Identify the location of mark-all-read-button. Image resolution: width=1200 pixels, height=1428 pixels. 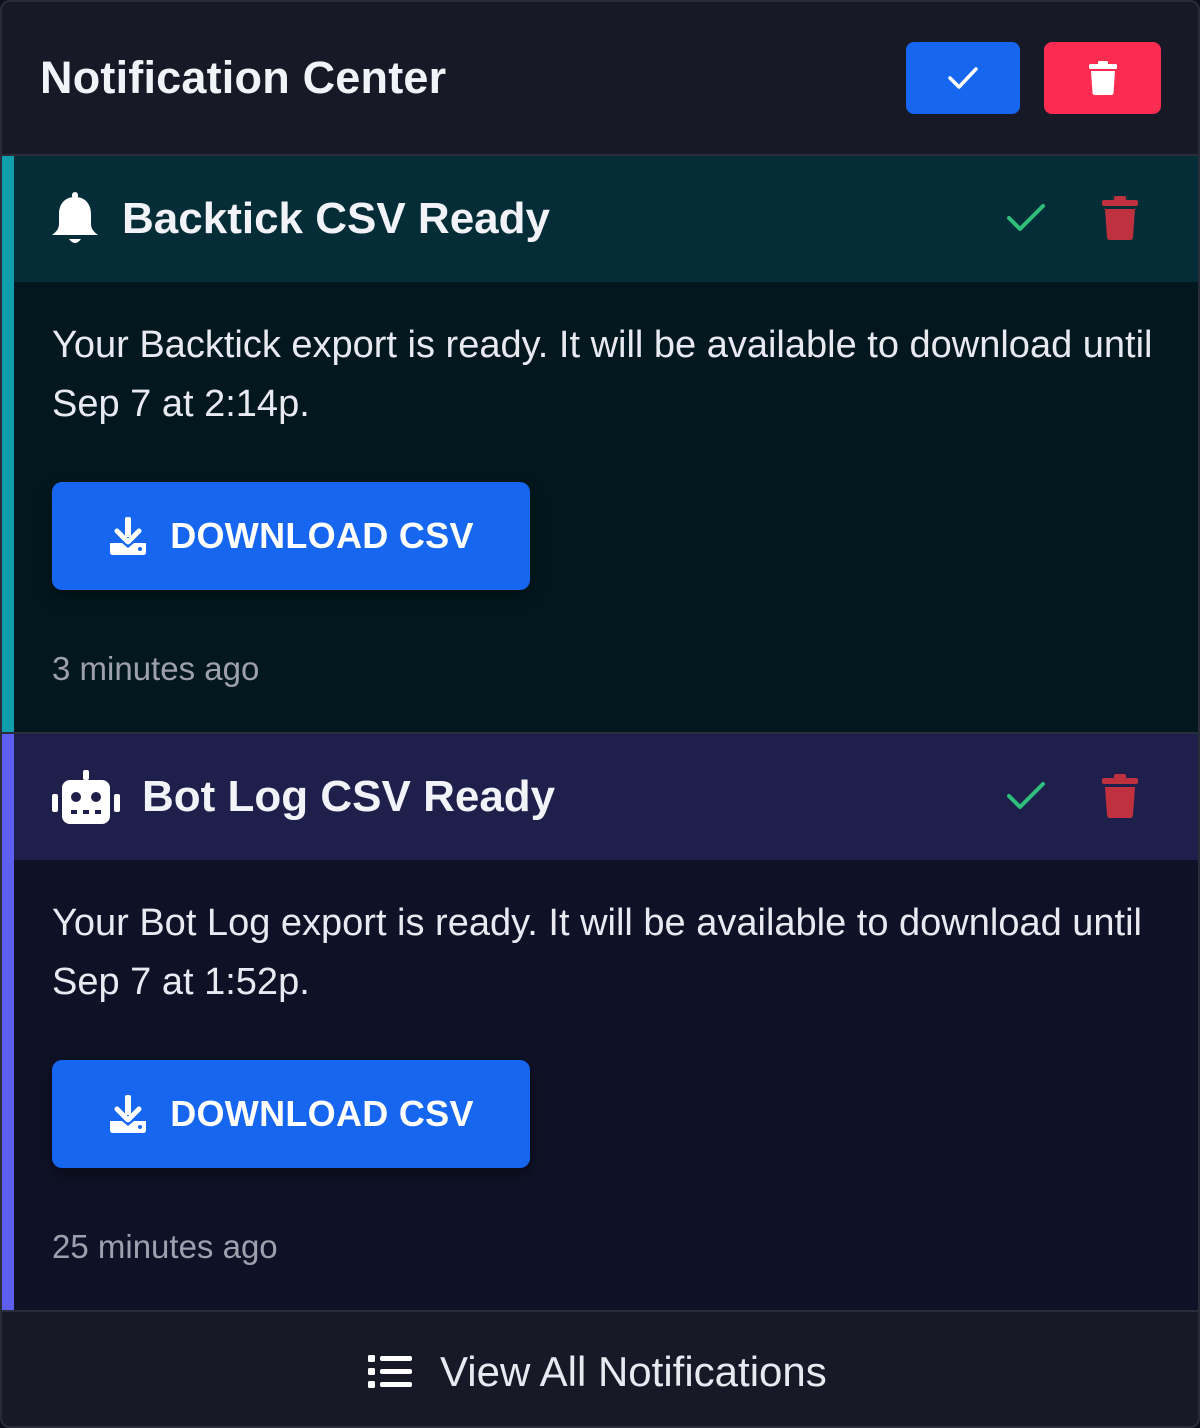
(963, 78).